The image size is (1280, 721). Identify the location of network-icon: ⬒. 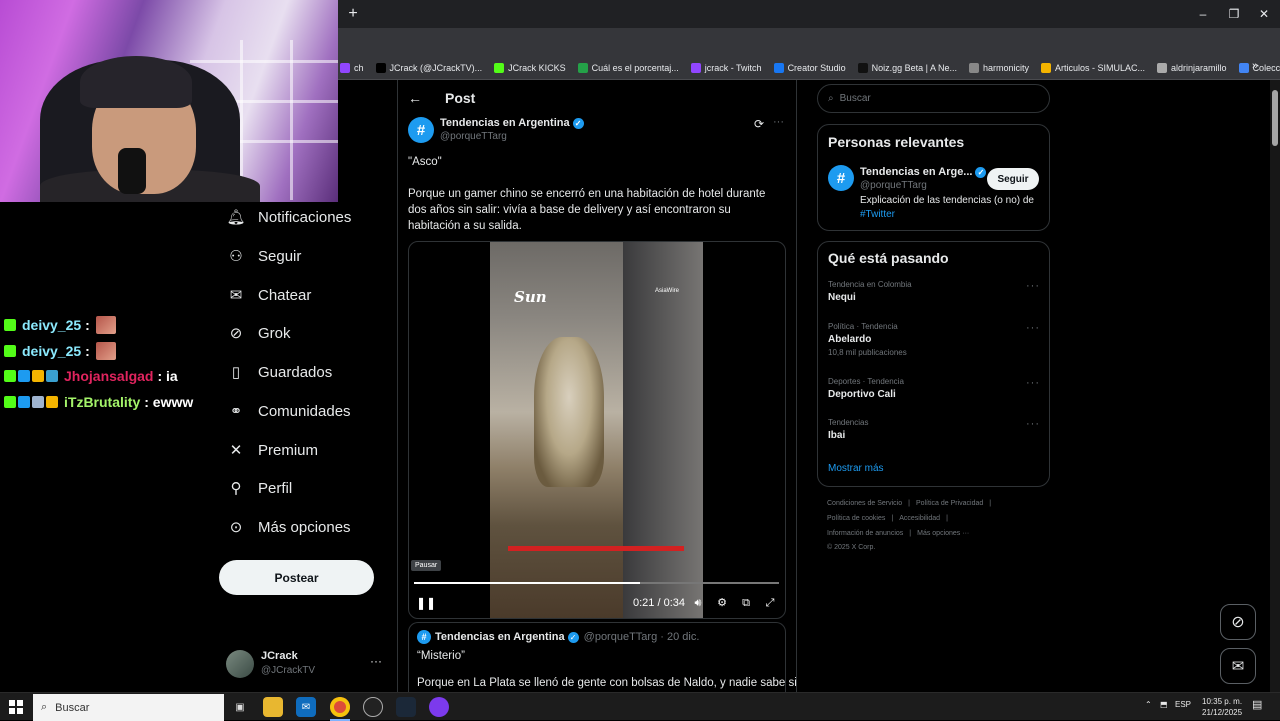
(1164, 704).